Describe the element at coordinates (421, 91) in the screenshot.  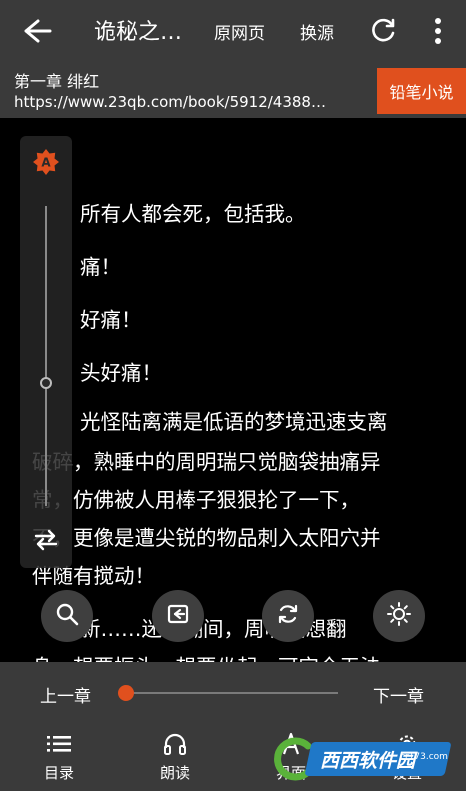
I see `source-name-button: 铅笔小说` at that location.